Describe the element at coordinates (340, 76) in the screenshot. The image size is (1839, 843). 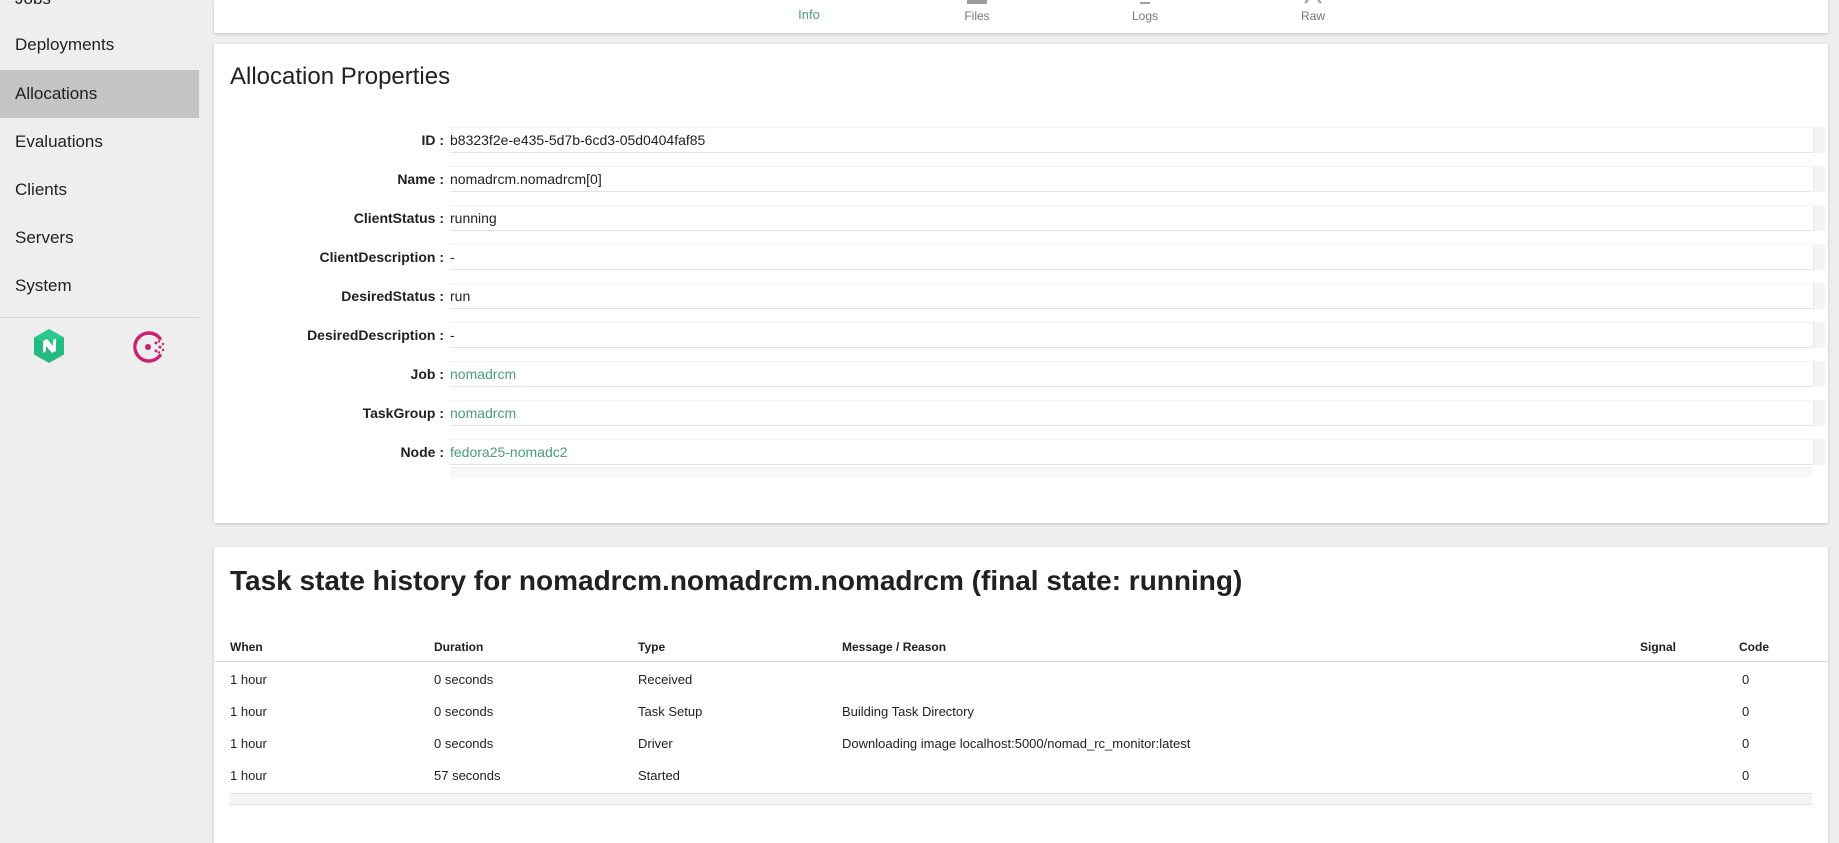
I see `page-title: Allocation Properties` at that location.